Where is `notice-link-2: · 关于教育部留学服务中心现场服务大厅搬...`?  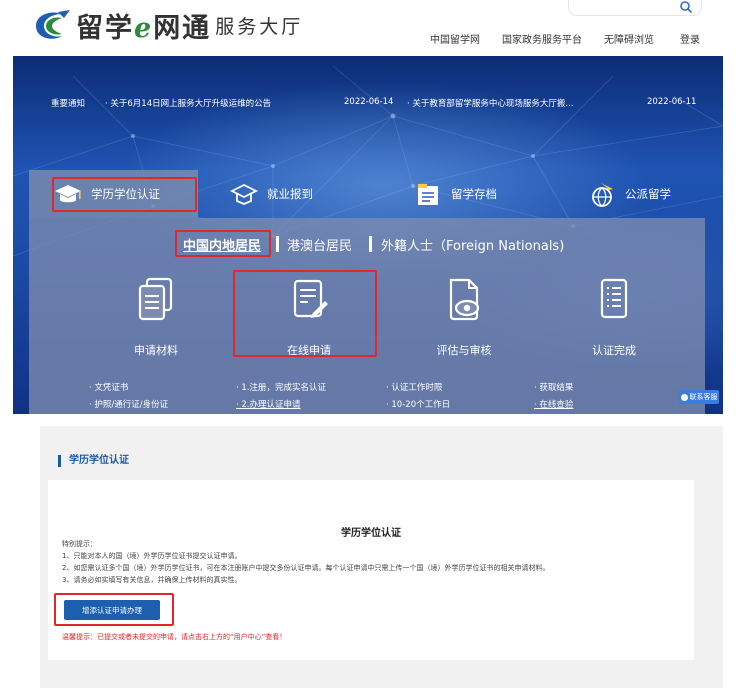 notice-link-2: · 关于教育部留学服务中心现场服务大厅搬... is located at coordinates (490, 103).